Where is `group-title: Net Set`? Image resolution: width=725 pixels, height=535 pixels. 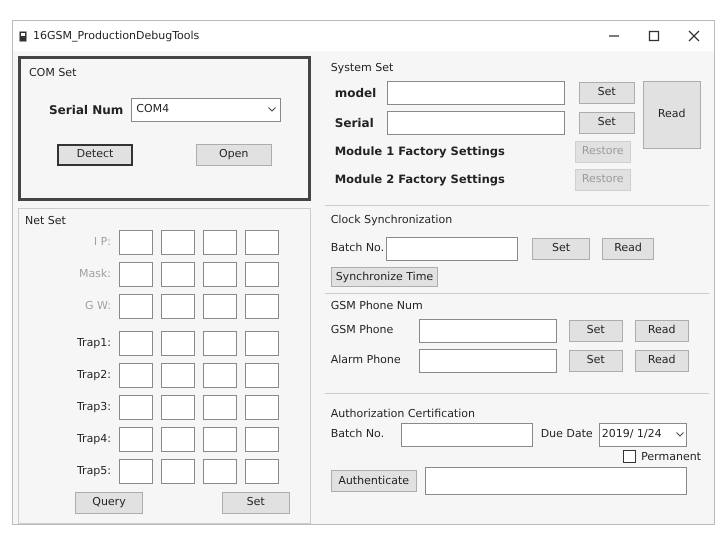
group-title: Net Set is located at coordinates (45, 221).